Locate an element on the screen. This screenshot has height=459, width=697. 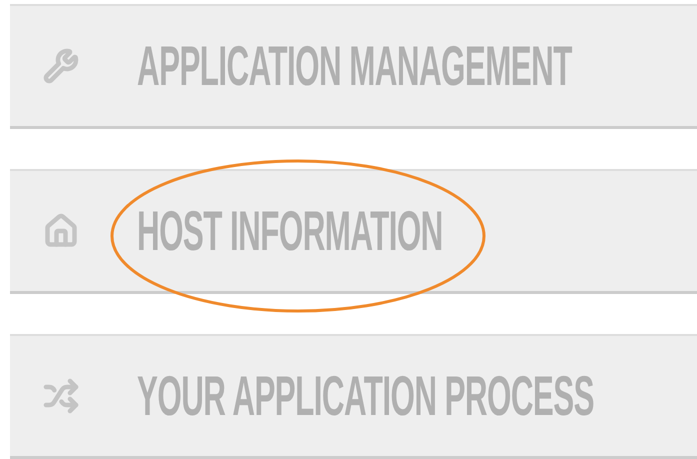
menu-item-label: APPLICATION MANAGEMENT is located at coordinates (354, 66).